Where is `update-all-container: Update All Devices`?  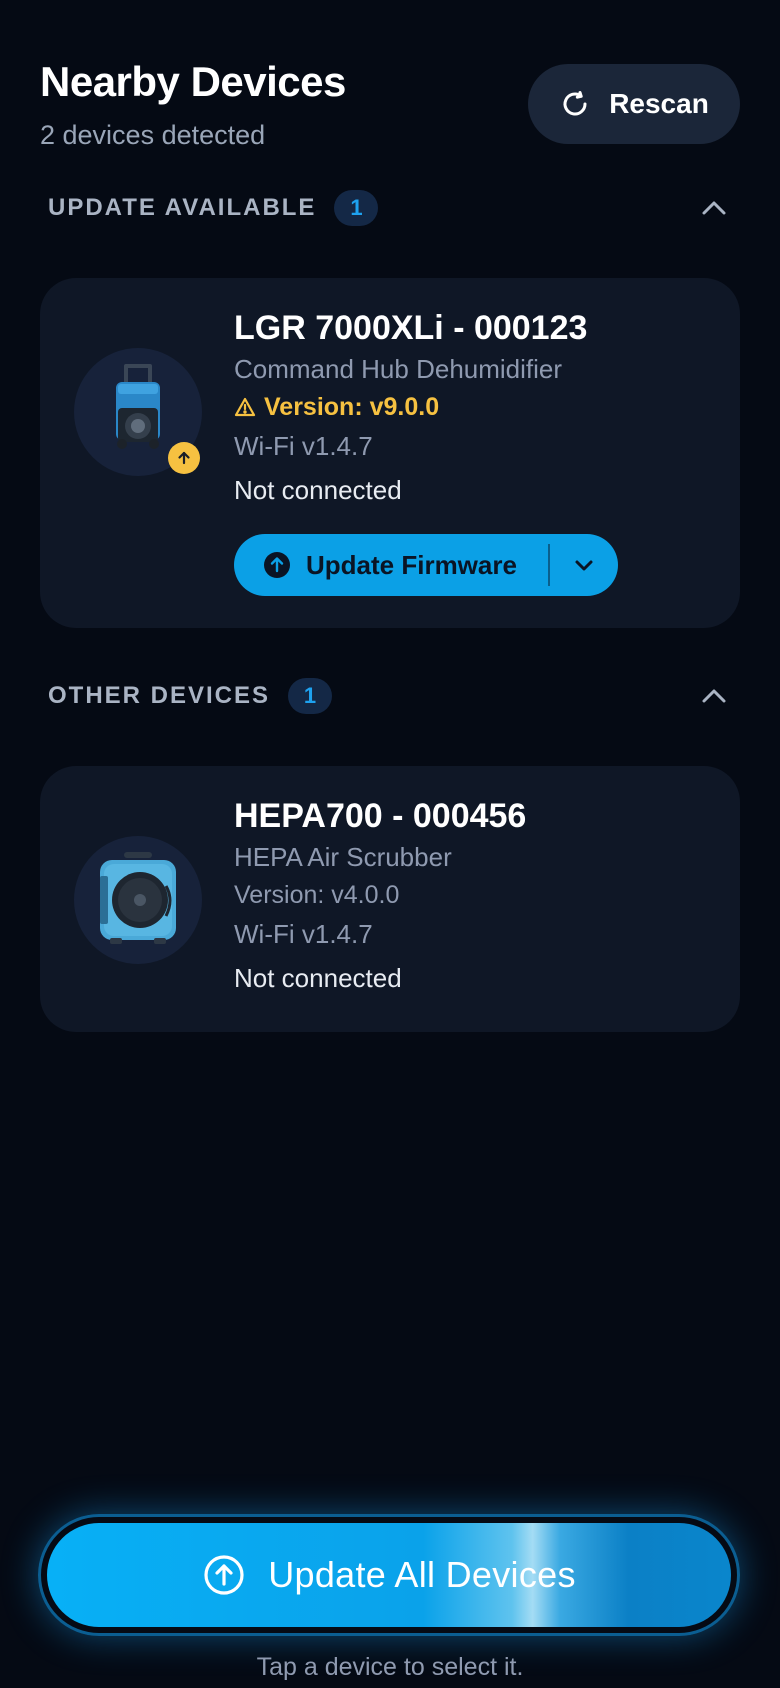
update-all-container: Update All Devices is located at coordinates (389, 1575).